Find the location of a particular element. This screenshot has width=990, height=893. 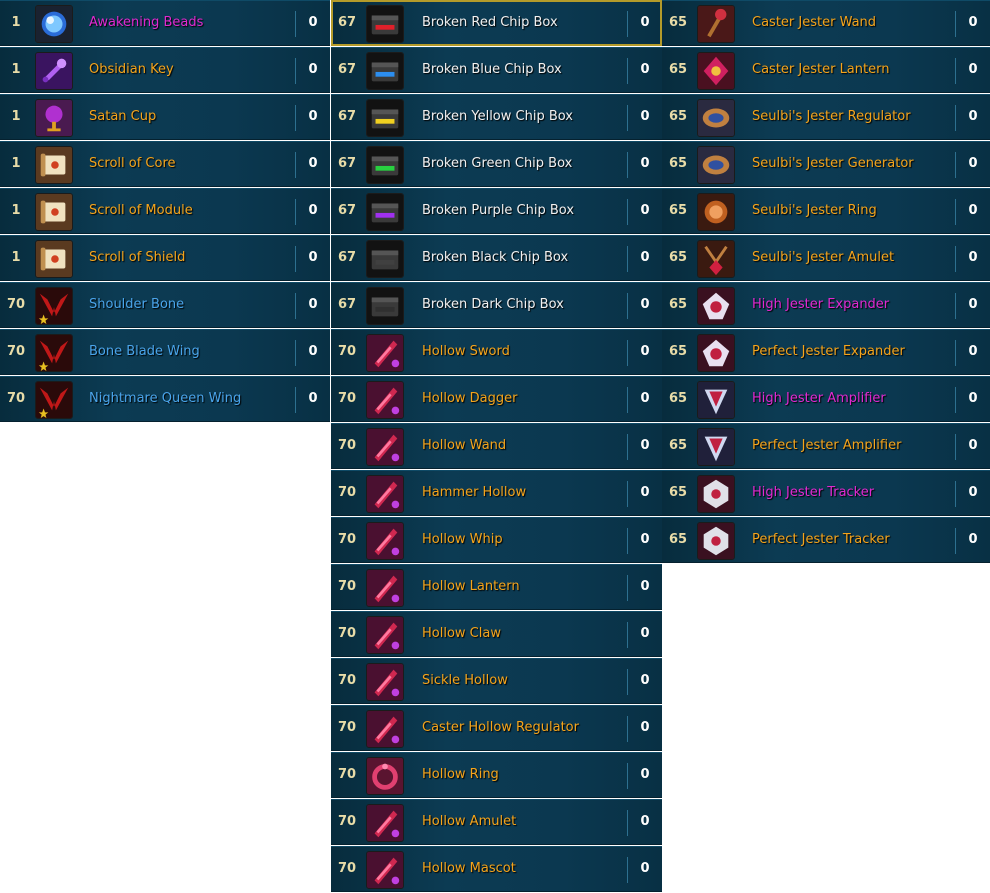

item-row: 70 Hammer Hollow 0 is located at coordinates (496, 493).